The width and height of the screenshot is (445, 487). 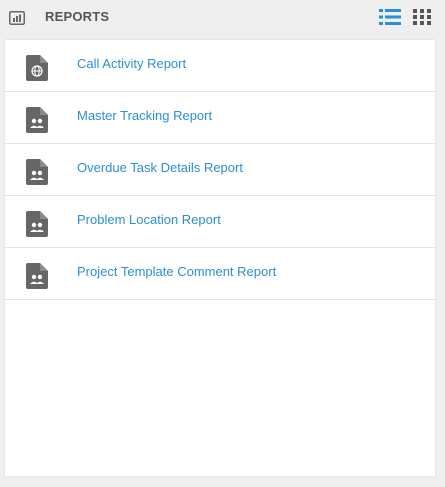 What do you see at coordinates (390, 17) in the screenshot?
I see `list-view-icon` at bounding box center [390, 17].